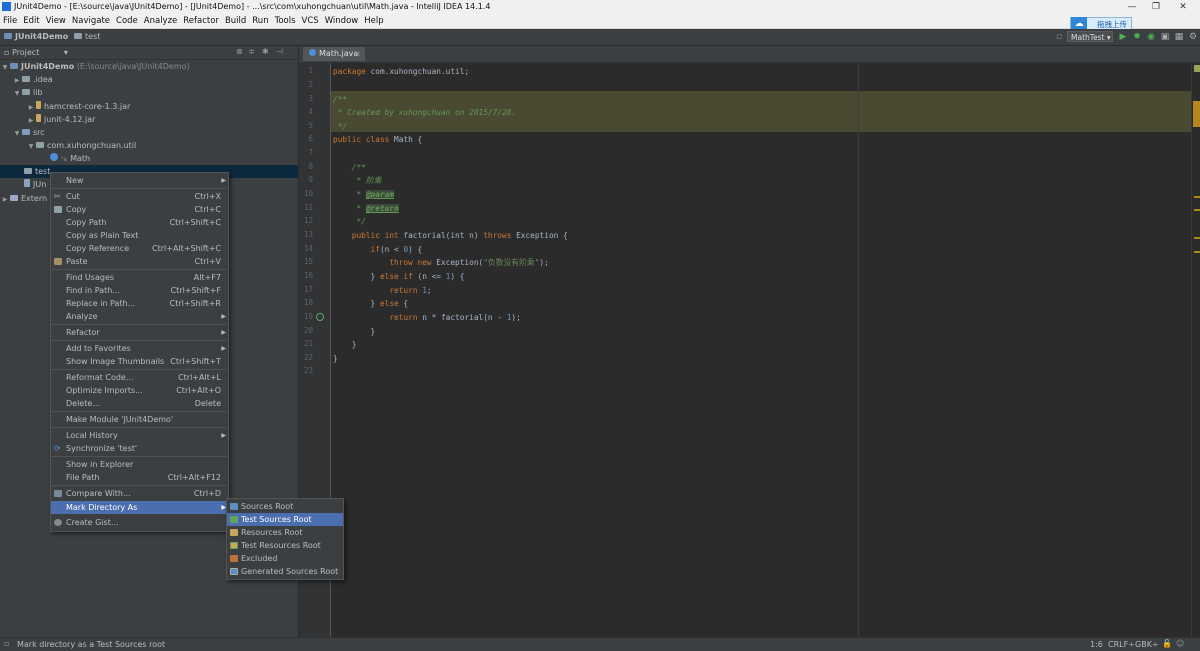 The height and width of the screenshot is (651, 1200). I want to click on tree-item-src: ▼ src, so click(28, 132).